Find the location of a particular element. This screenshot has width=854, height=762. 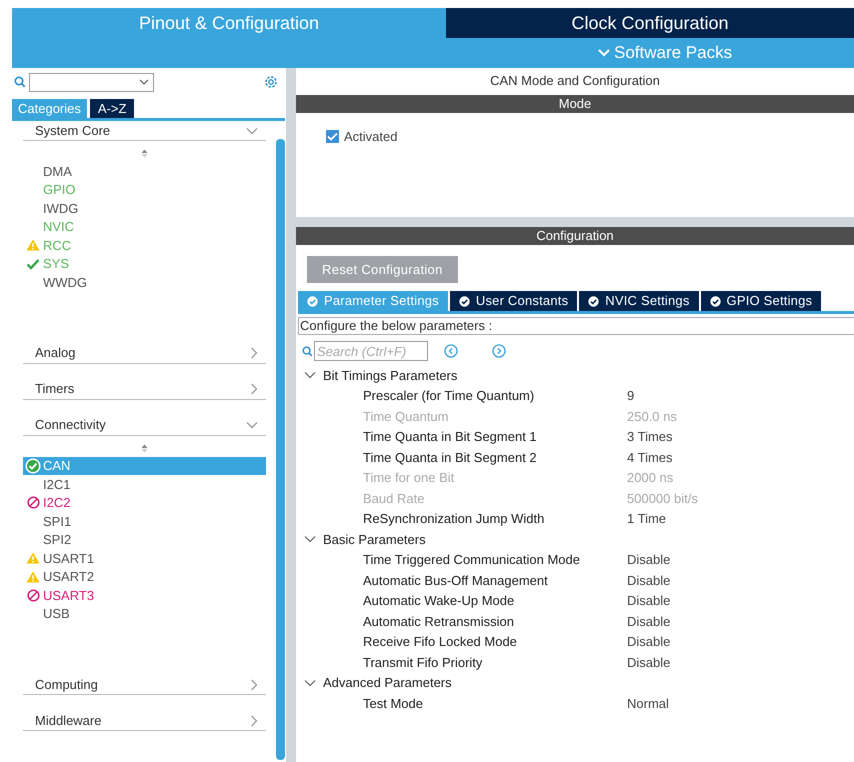

parameter-name: Time Triggered Communication Mode is located at coordinates (472, 560).